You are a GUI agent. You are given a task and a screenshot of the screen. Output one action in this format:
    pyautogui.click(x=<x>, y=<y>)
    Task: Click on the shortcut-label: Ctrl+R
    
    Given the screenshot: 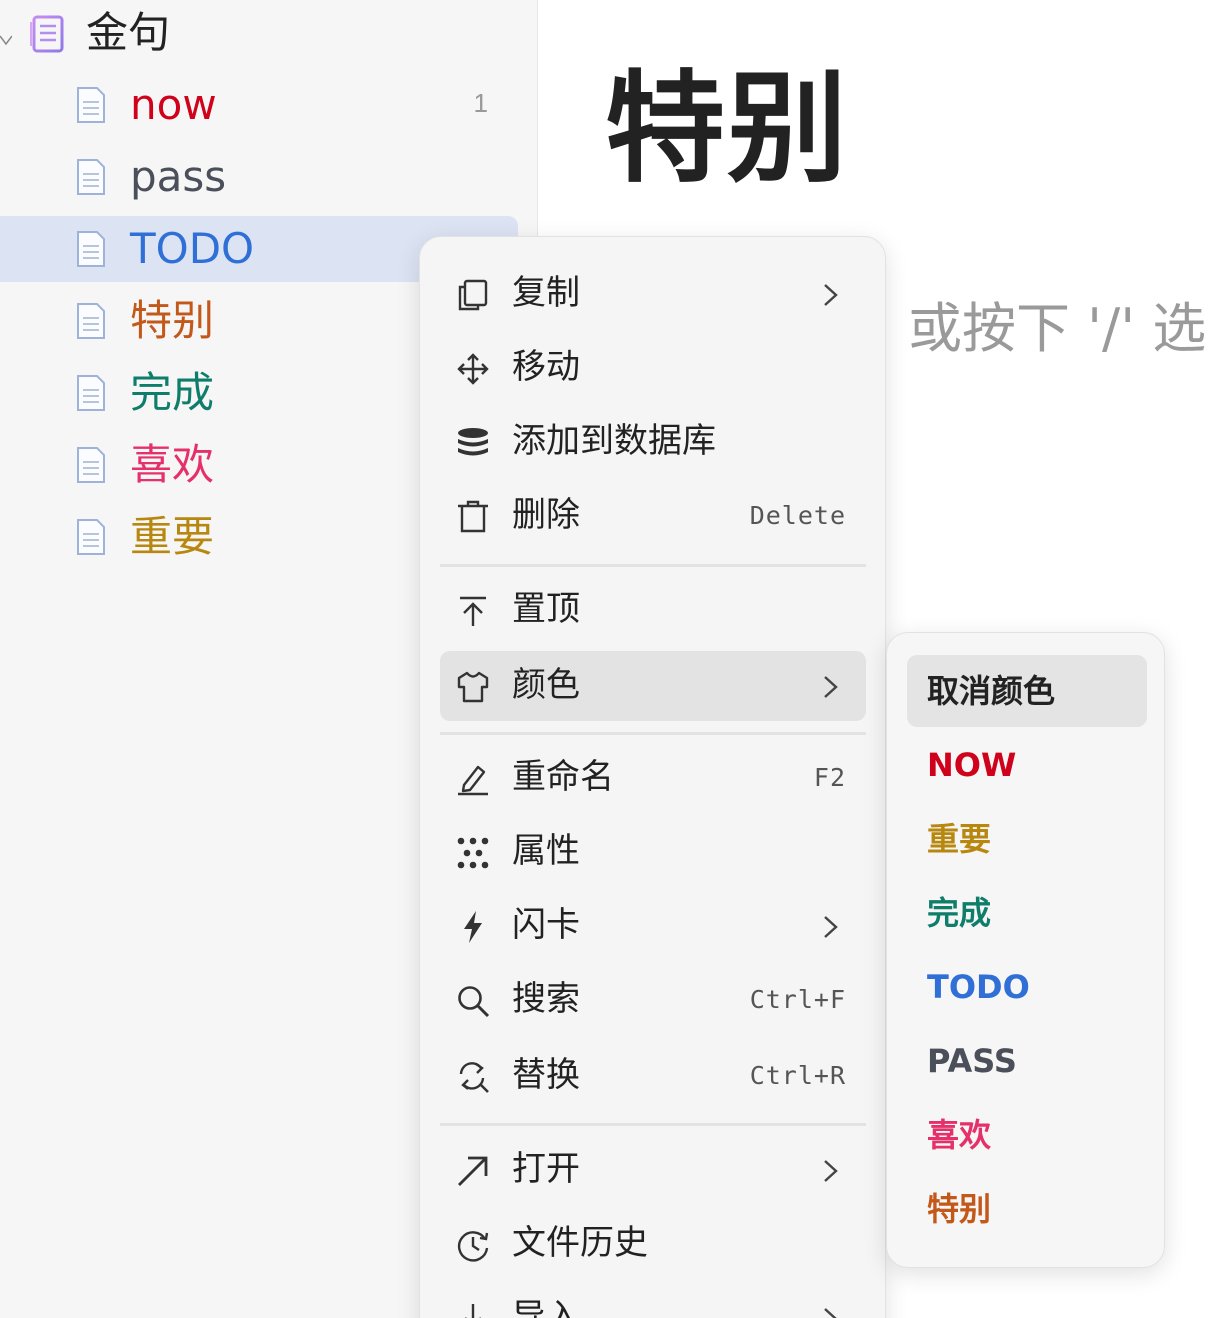 What is the action you would take?
    pyautogui.click(x=797, y=1075)
    